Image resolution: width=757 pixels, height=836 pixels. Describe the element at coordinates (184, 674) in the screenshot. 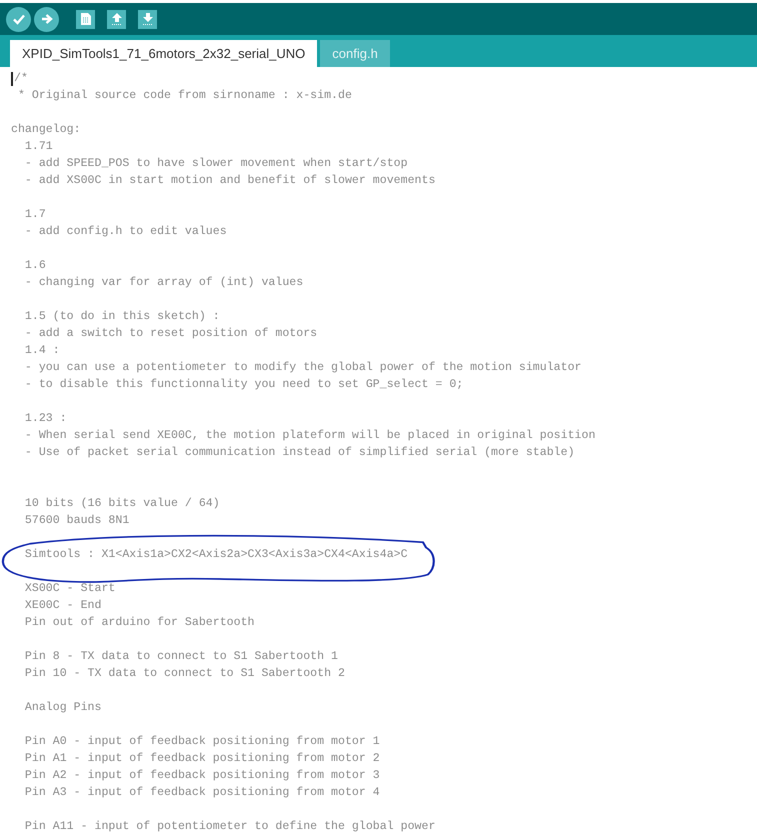

I see `code-line: Pin 10 - TX data to connect to S1 Sabertooth 2` at that location.